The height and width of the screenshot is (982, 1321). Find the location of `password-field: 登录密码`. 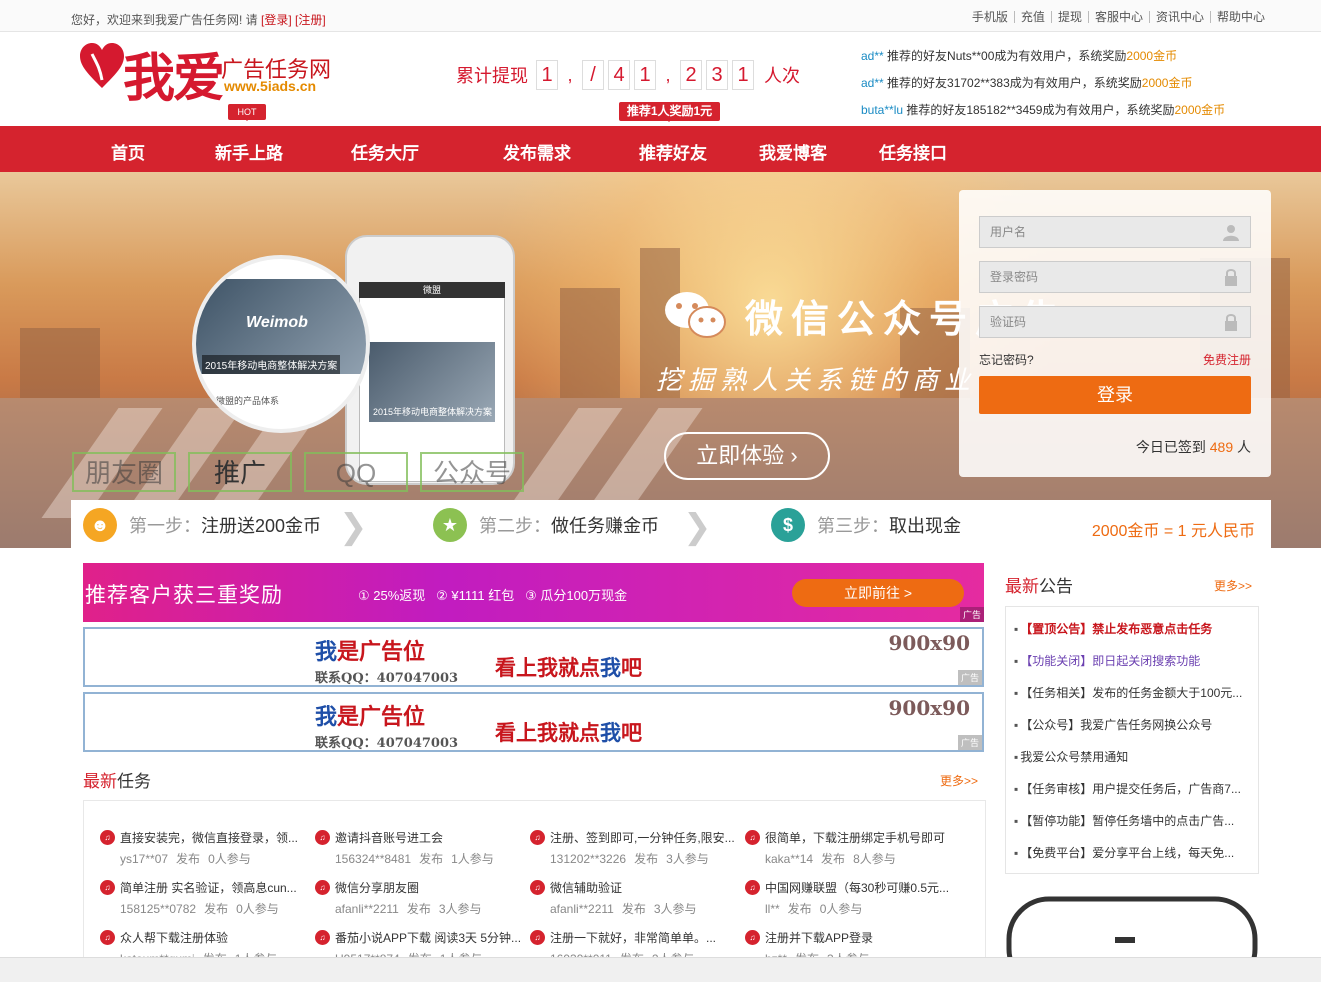

password-field: 登录密码 is located at coordinates (1115, 277).